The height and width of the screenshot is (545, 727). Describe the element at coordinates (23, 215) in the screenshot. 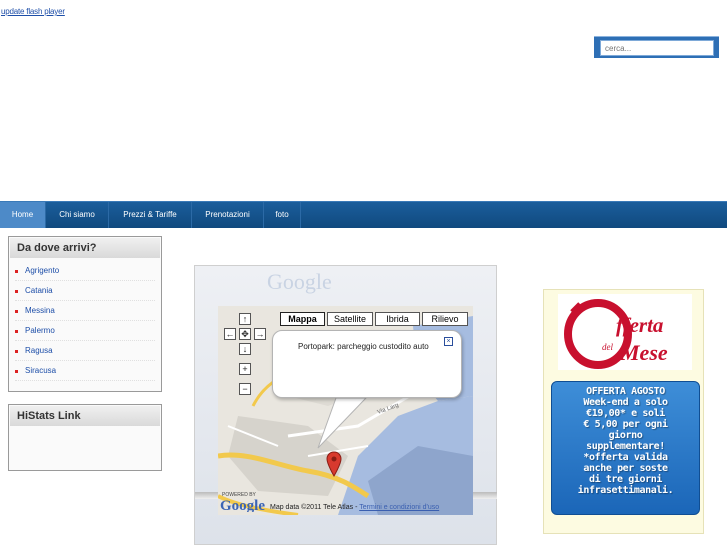

I see `nav-home: Home` at that location.